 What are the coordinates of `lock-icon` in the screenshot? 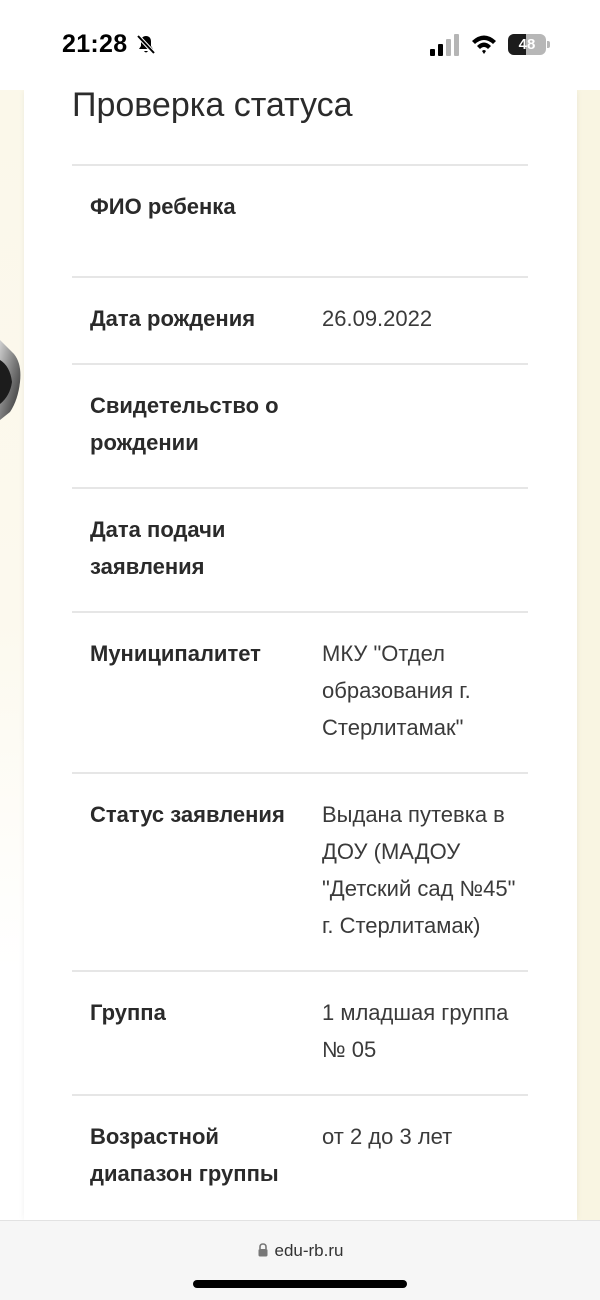 It's located at (262, 1250).